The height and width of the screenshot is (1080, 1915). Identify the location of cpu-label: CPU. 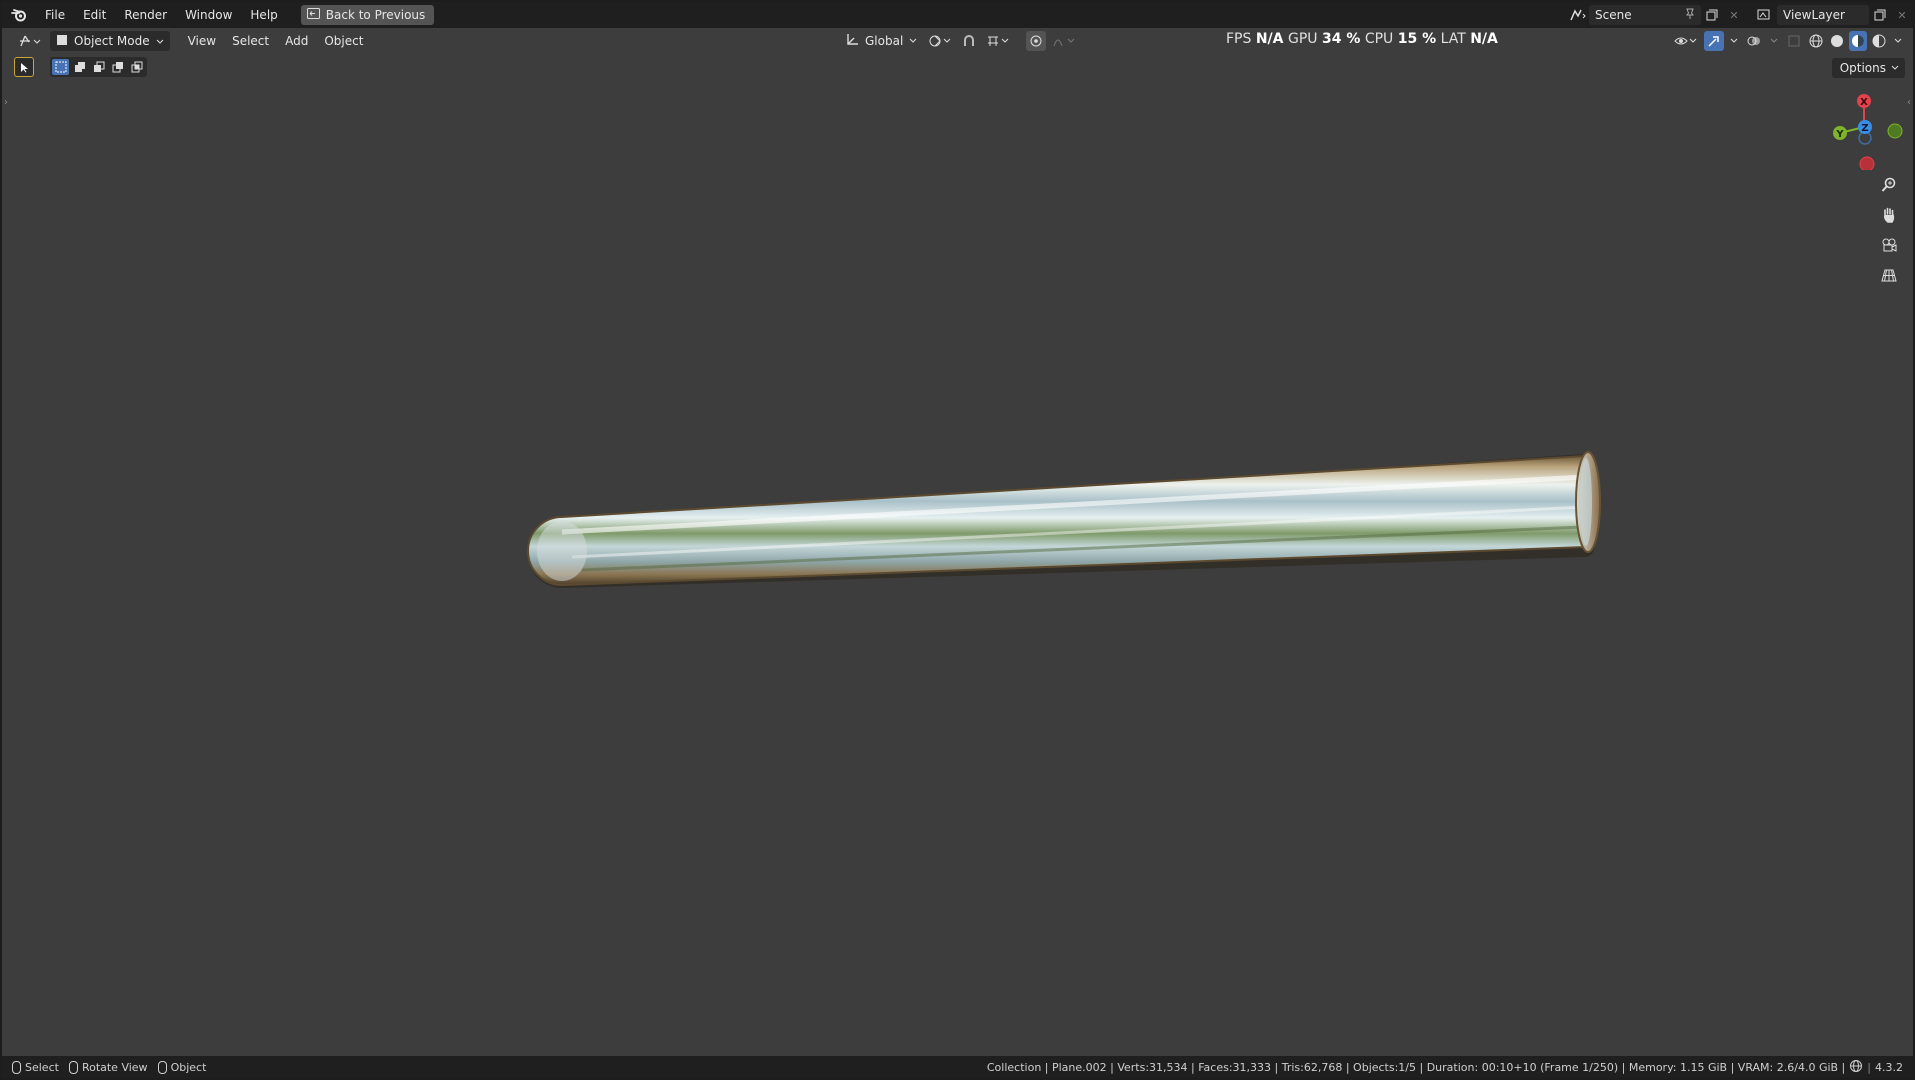
(1379, 39).